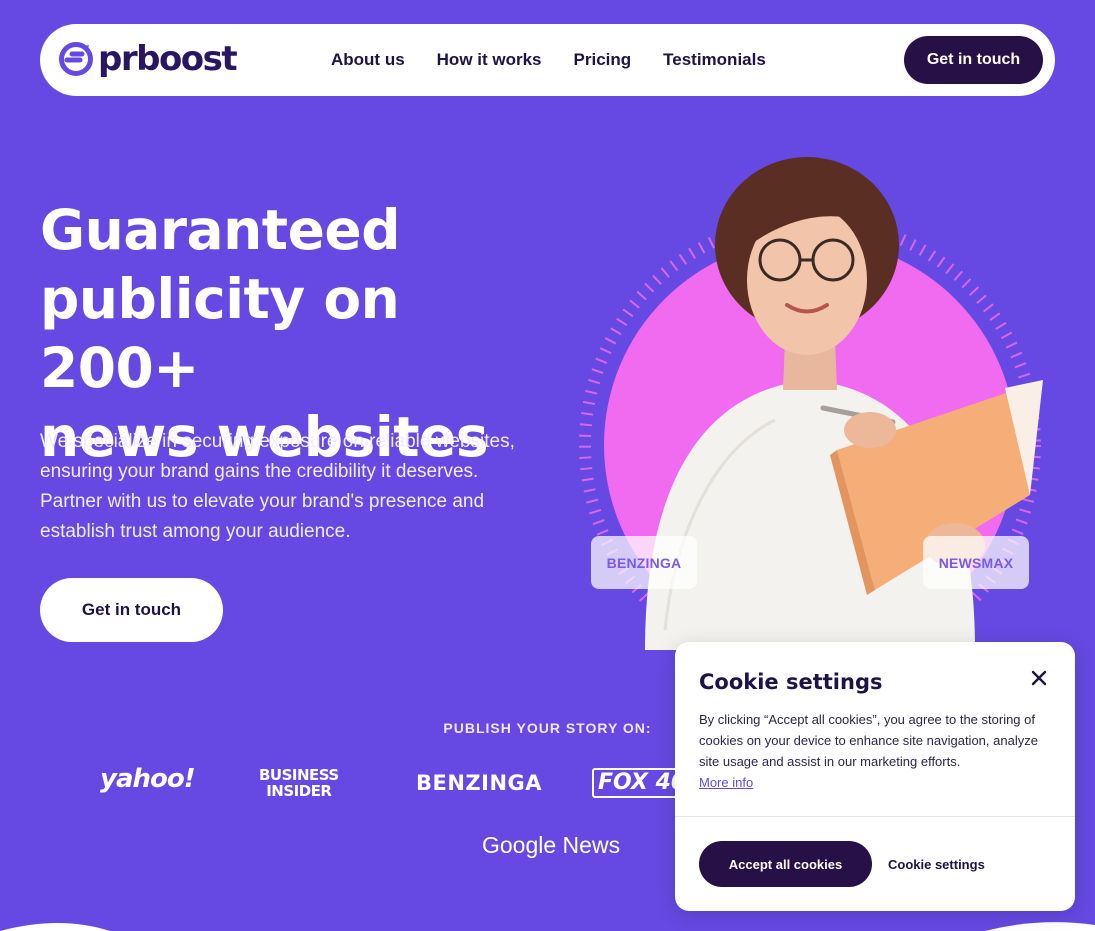  I want to click on google-news-logo: Google News, so click(551, 845).